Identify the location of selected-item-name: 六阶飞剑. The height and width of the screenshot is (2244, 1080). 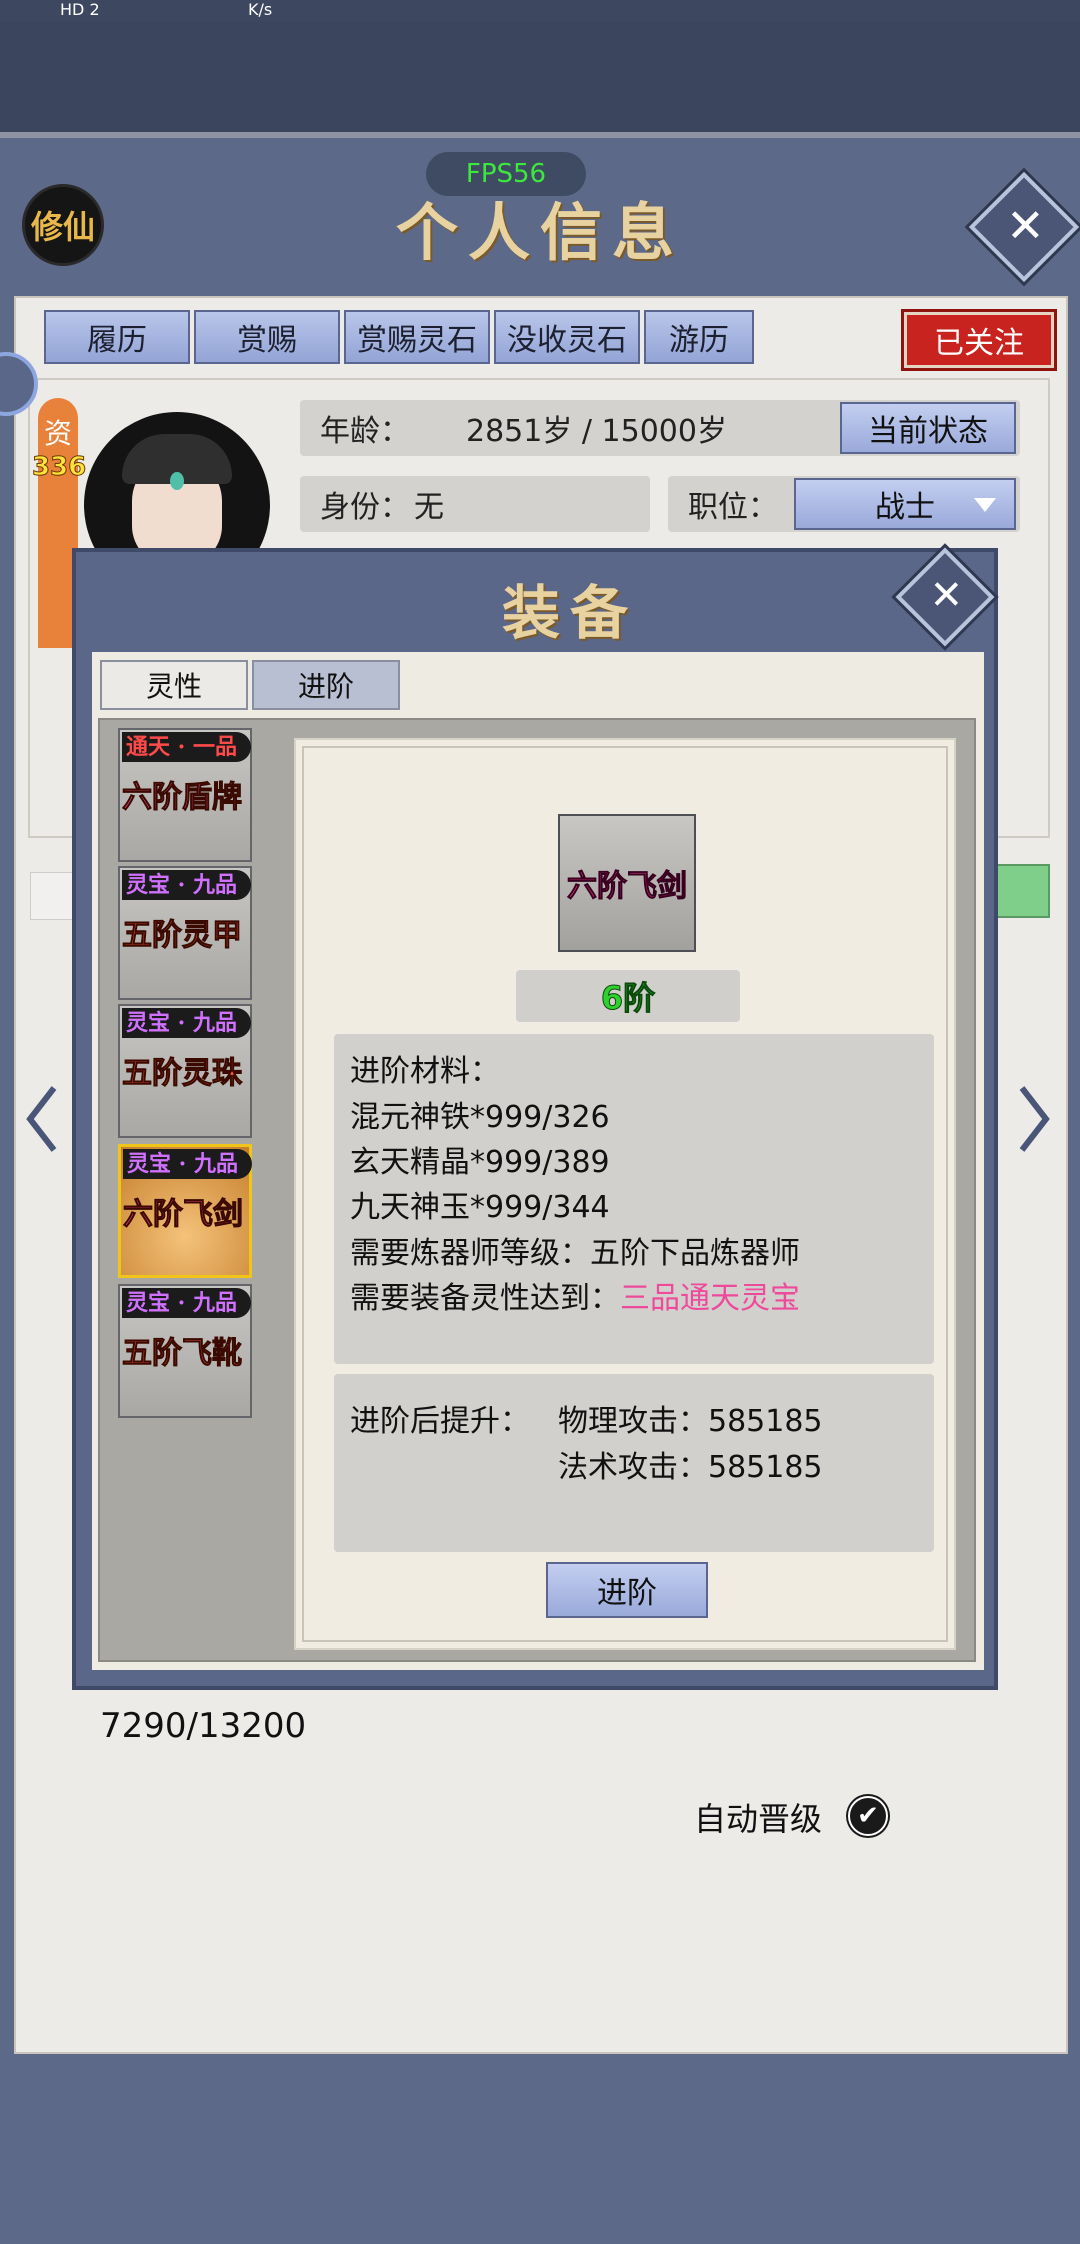
(627, 887).